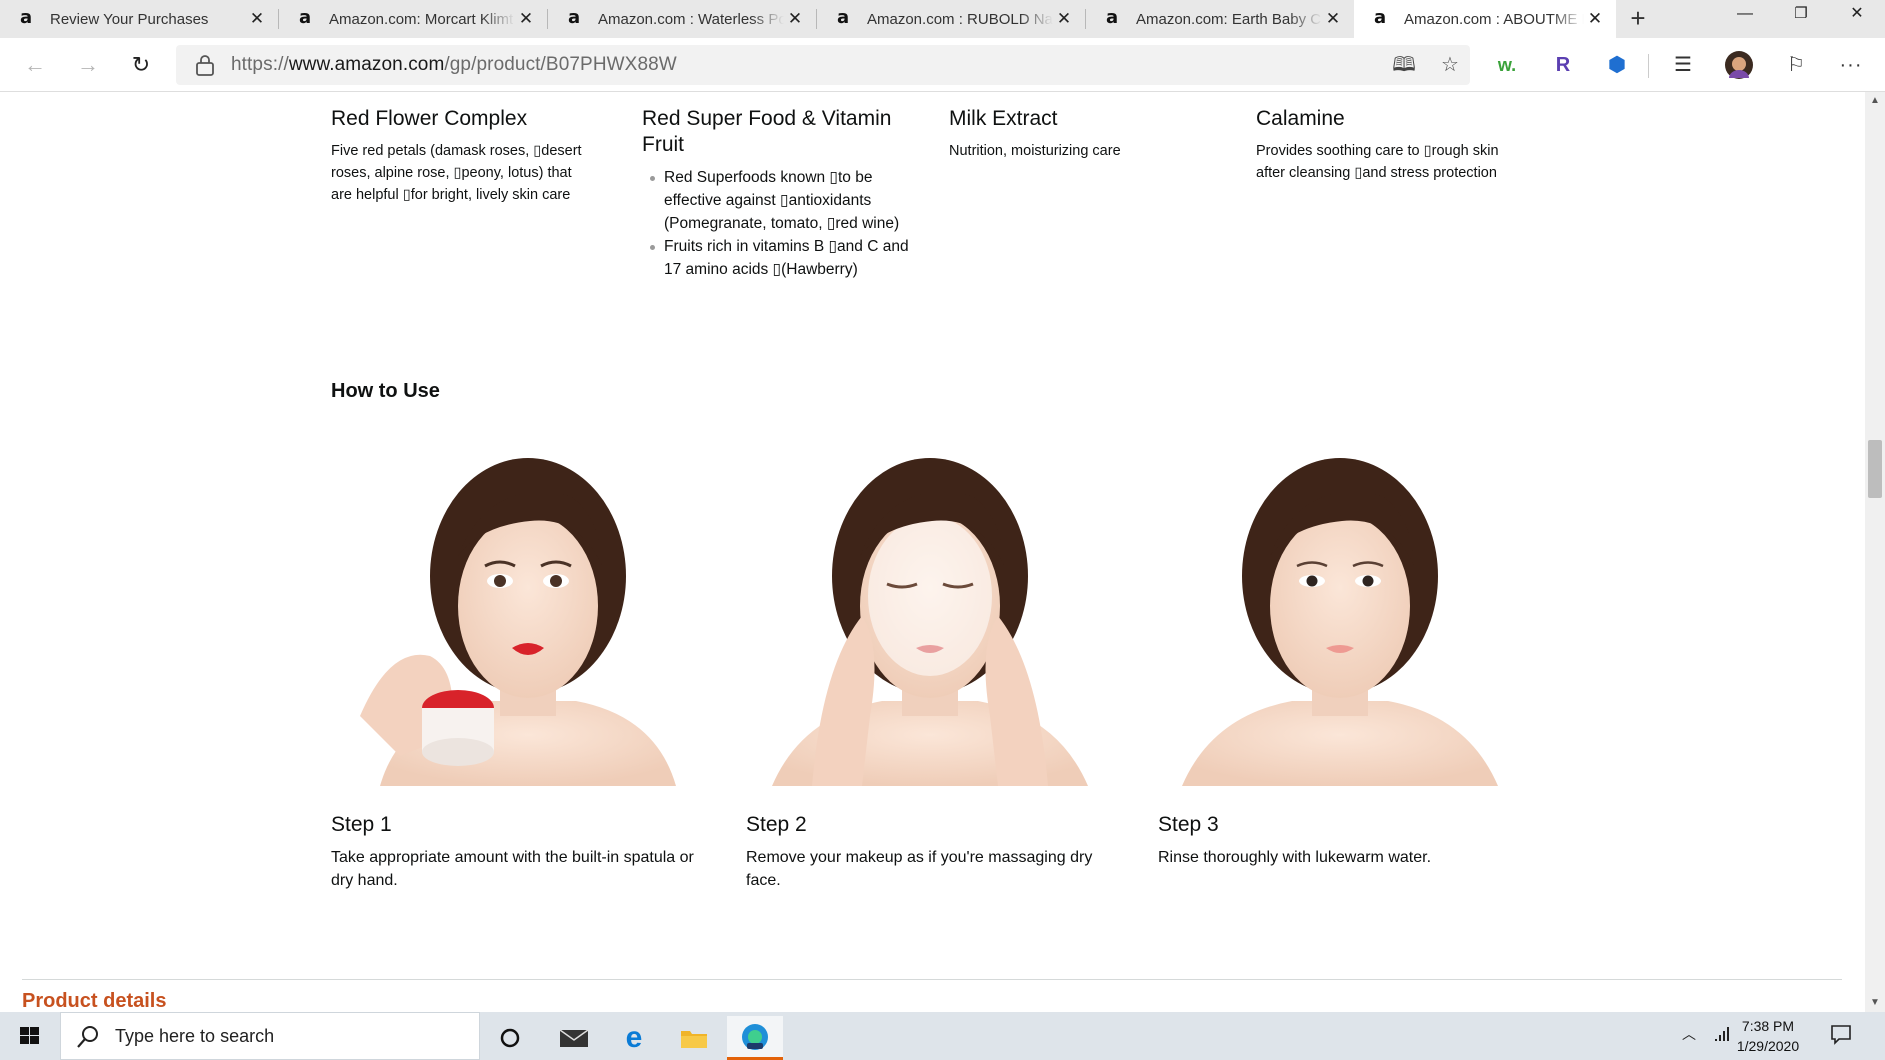  I want to click on step3-illustration, so click(1340, 622).